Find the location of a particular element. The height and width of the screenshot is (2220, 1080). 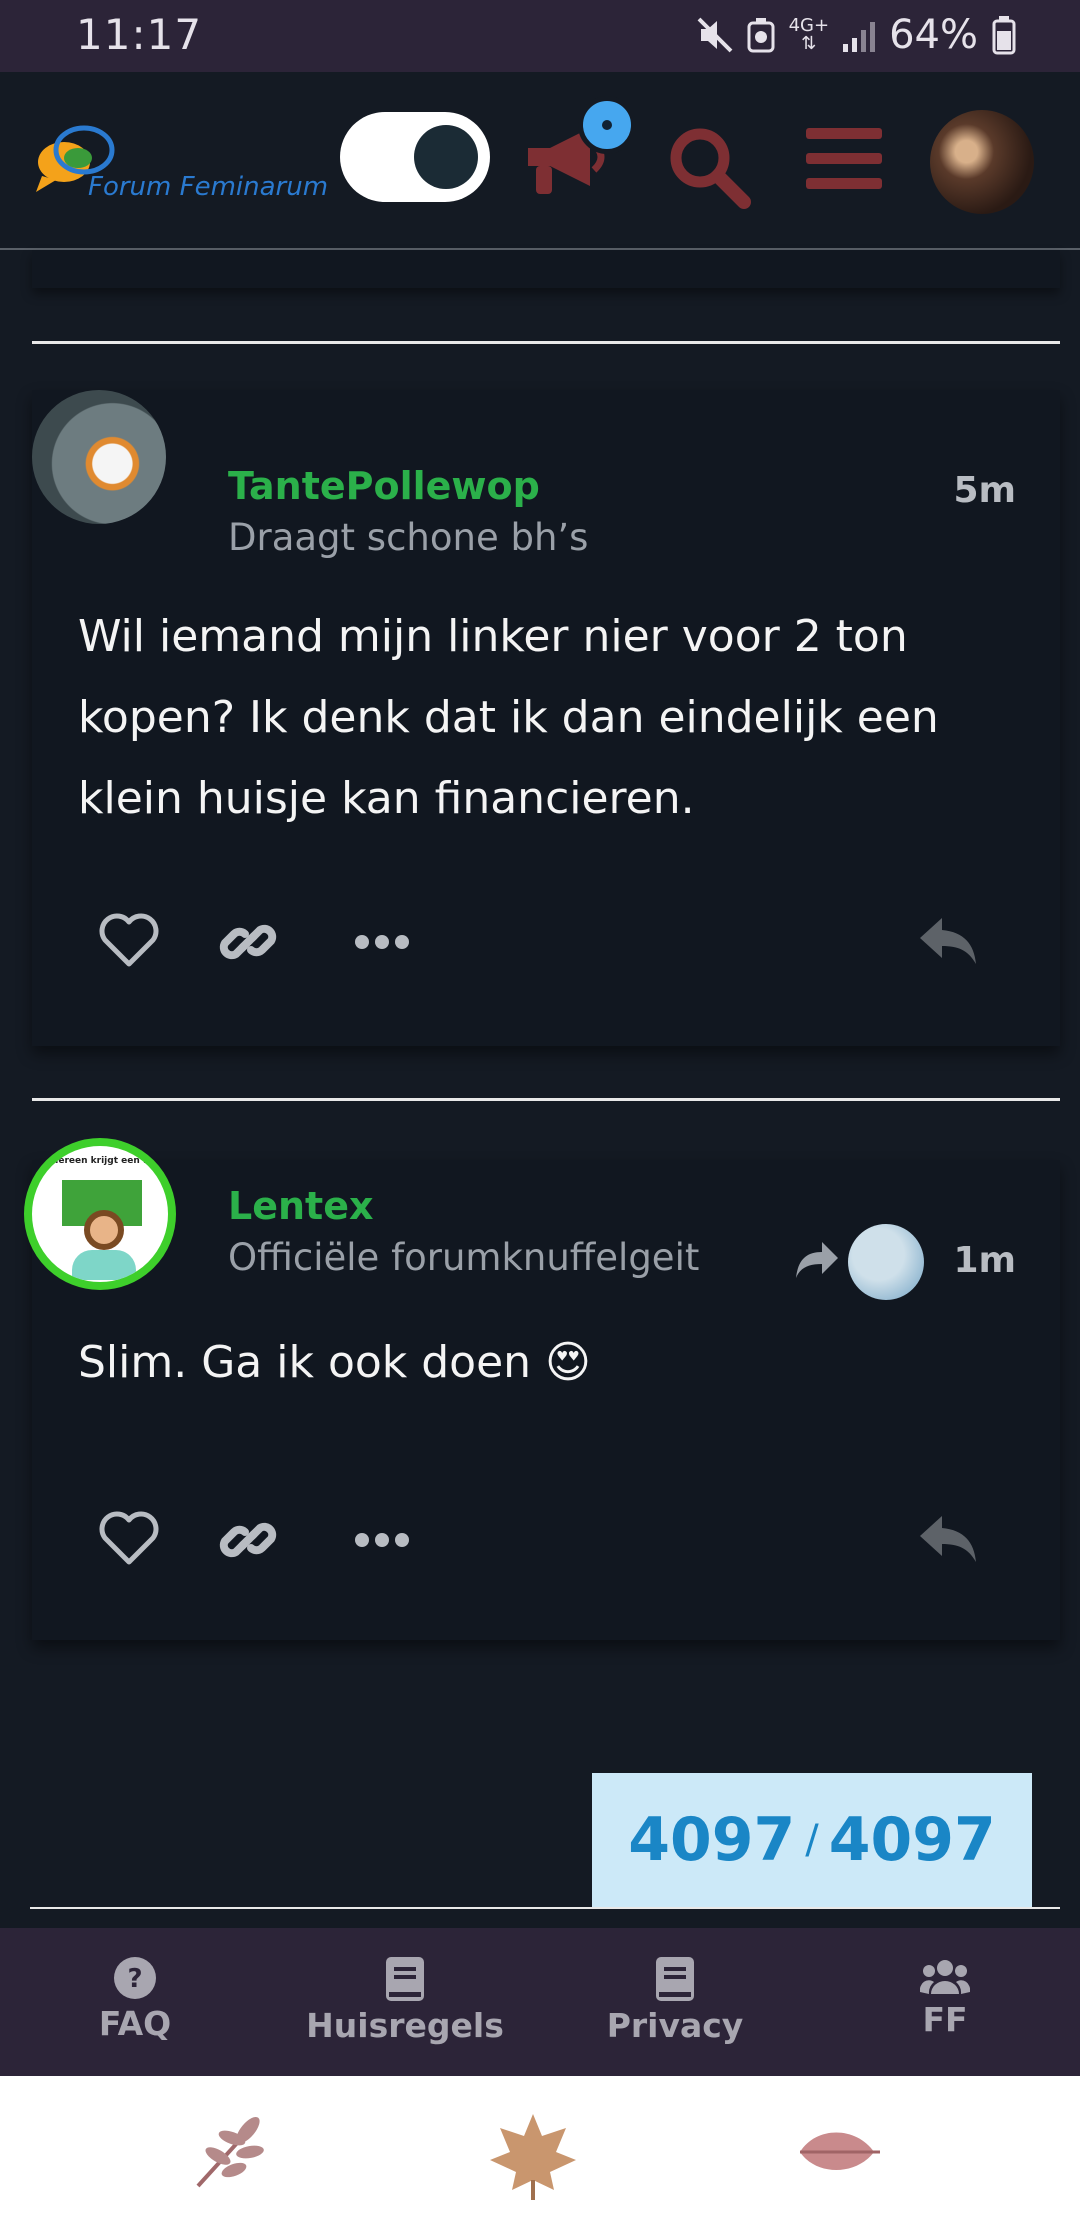

footer-item-ff: FF is located at coordinates (945, 1997).